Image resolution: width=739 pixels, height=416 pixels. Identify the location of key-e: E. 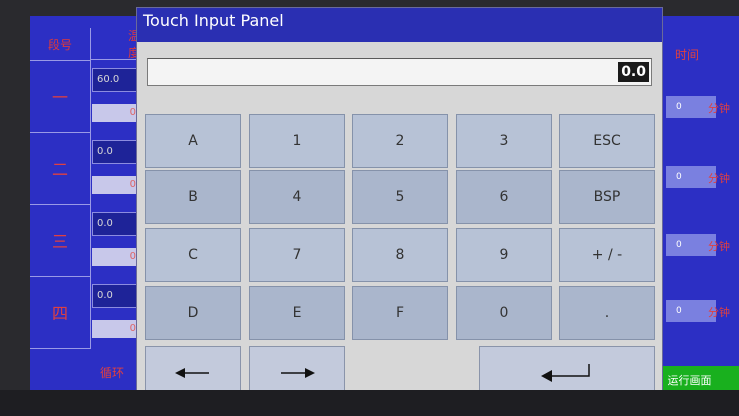
(297, 313).